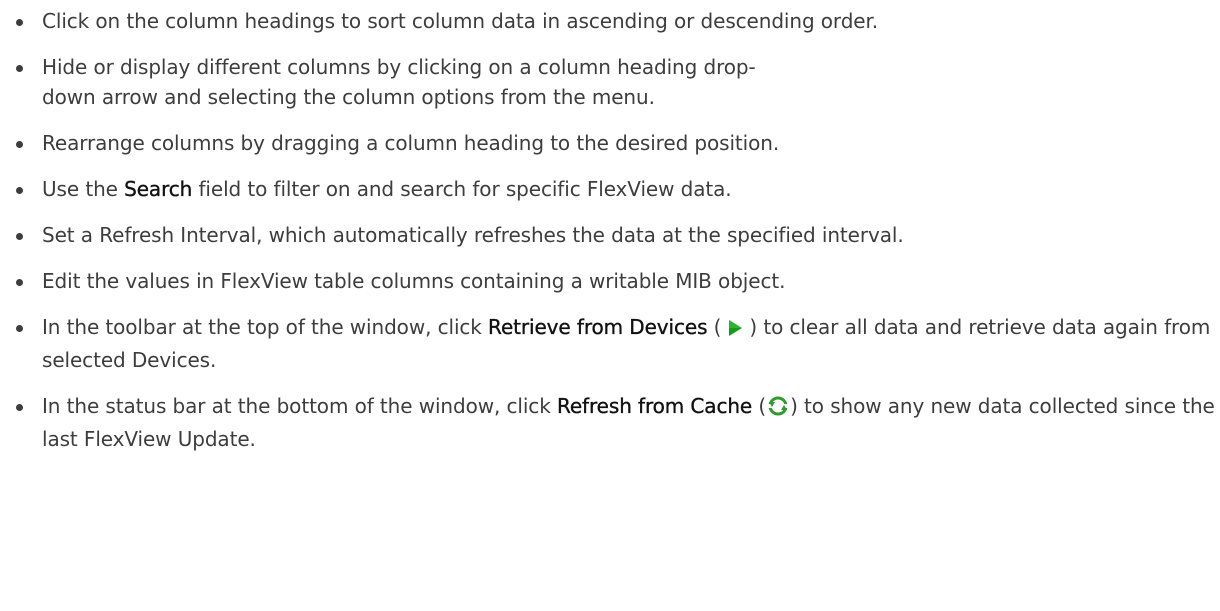 Image resolution: width=1220 pixels, height=611 pixels. I want to click on search-term: Search, so click(158, 189).